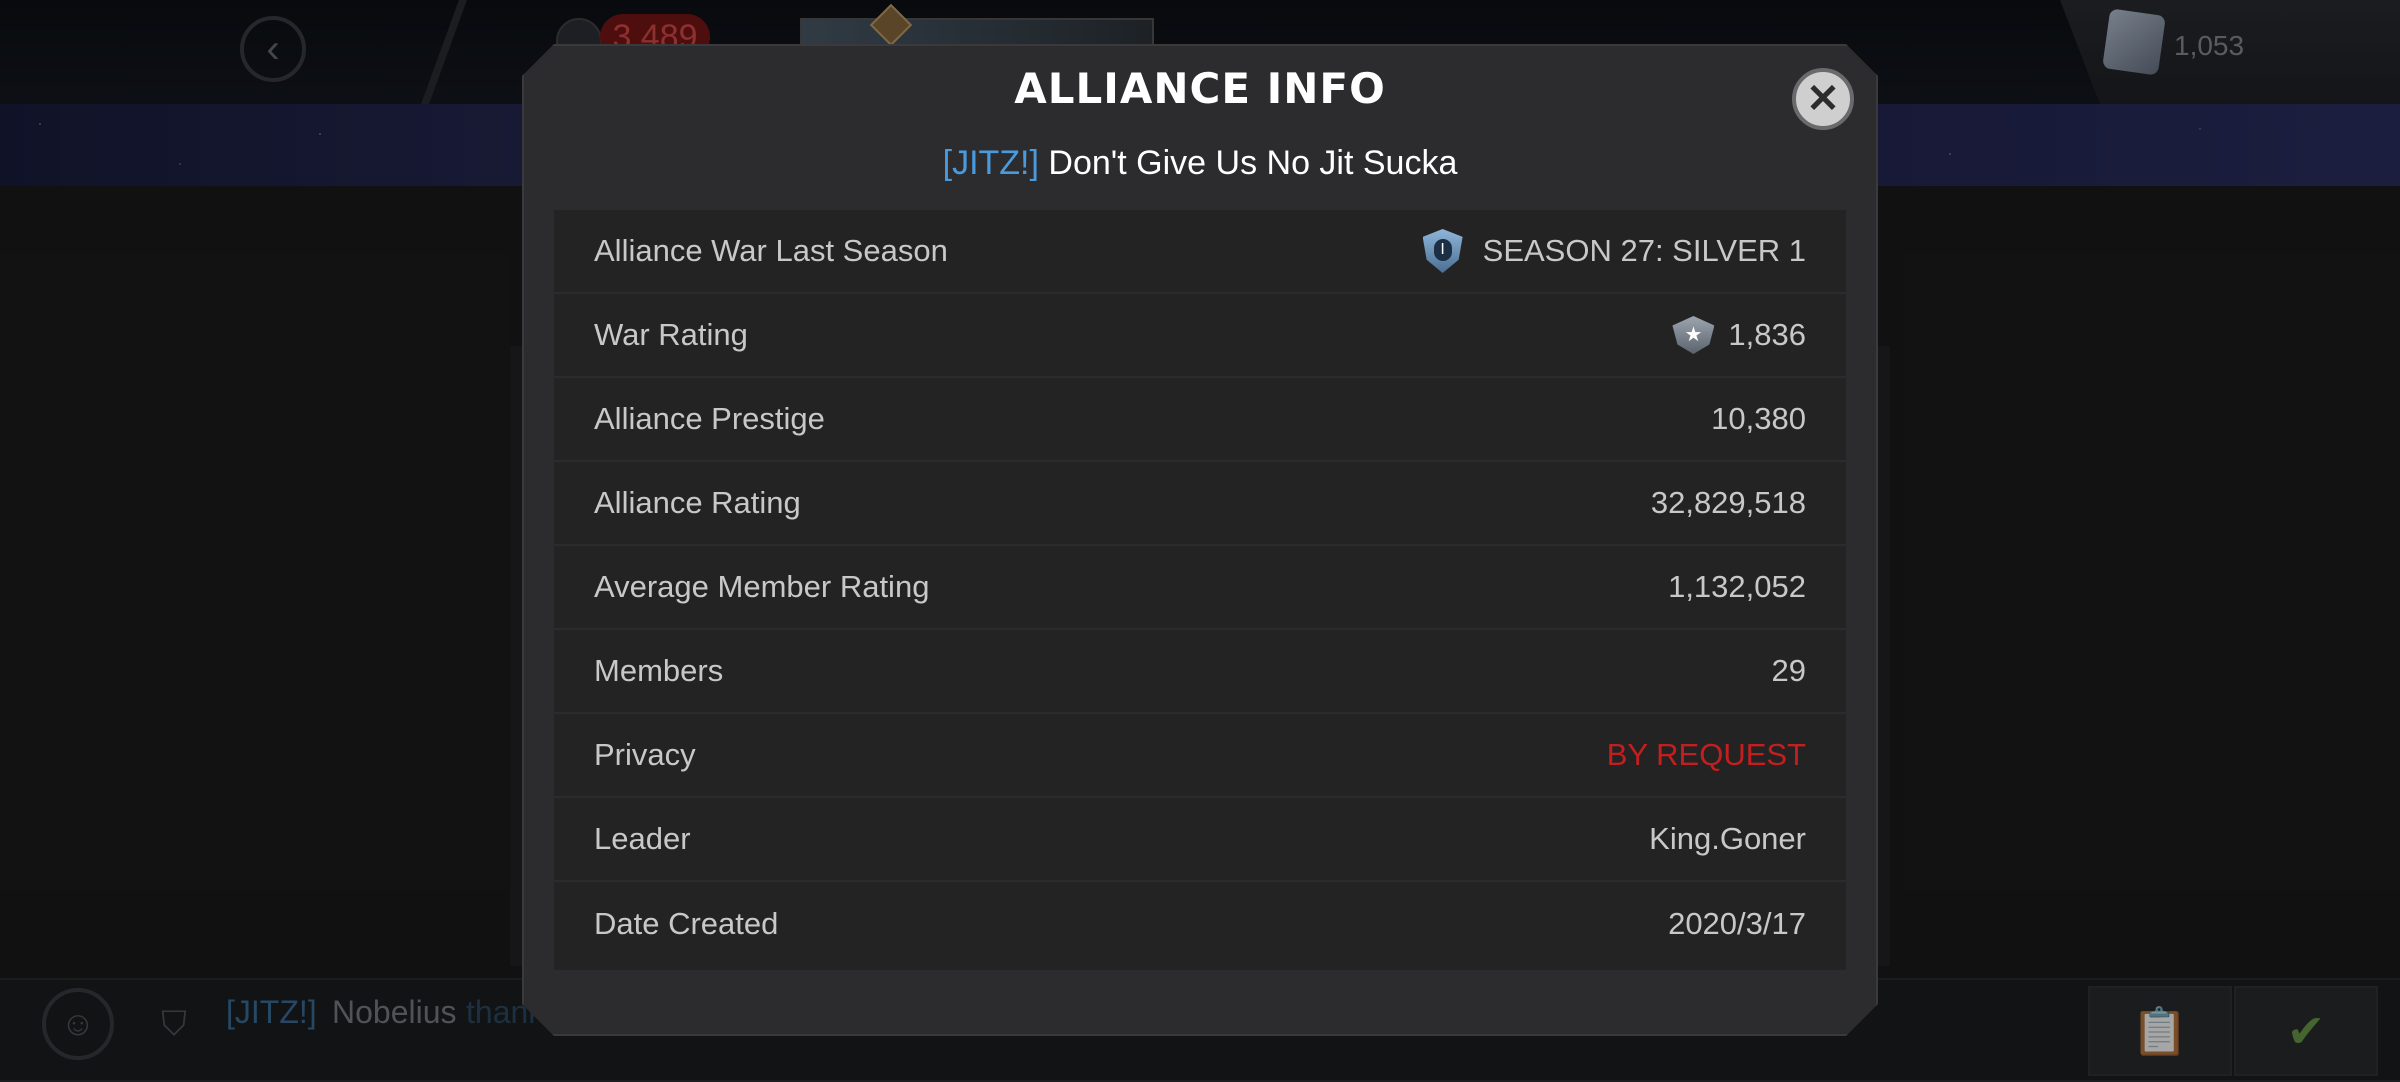  I want to click on table-row: Alliance Rating 32,829,518, so click(1200, 504).